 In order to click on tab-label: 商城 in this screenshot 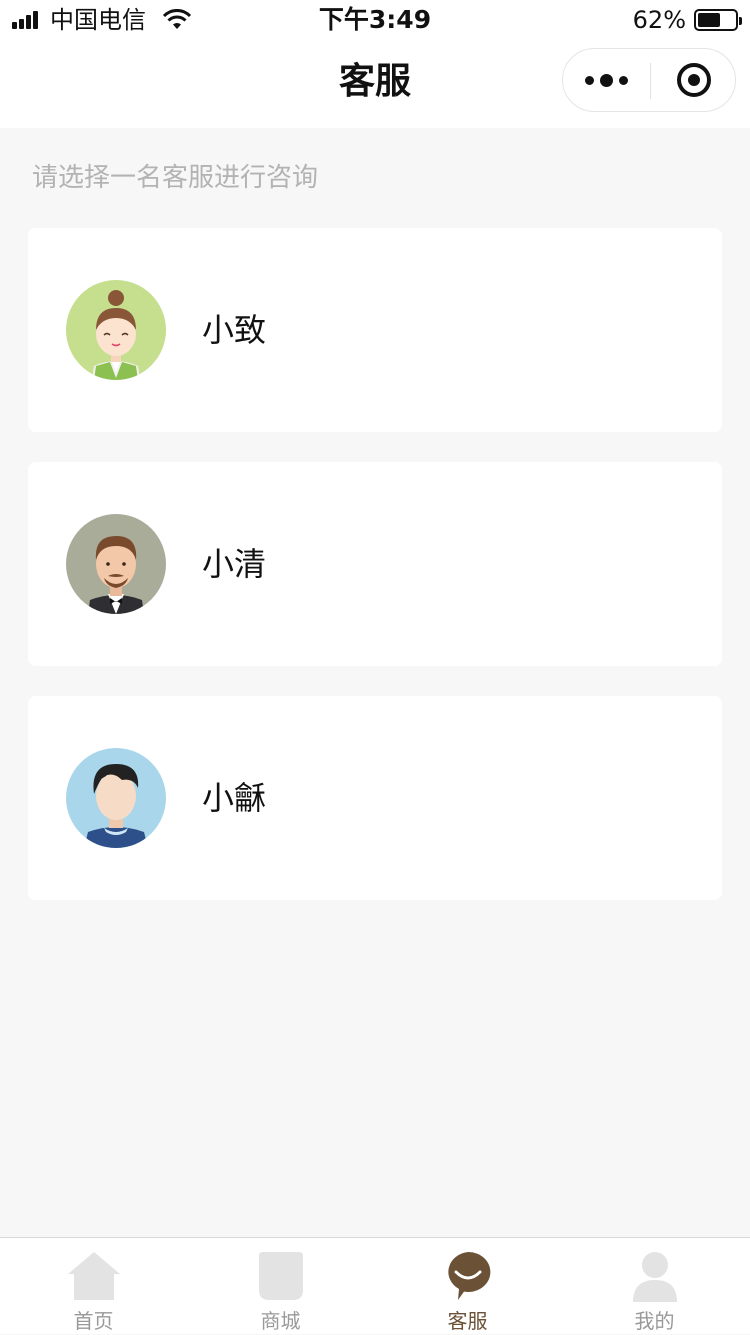, I will do `click(280, 1321)`.